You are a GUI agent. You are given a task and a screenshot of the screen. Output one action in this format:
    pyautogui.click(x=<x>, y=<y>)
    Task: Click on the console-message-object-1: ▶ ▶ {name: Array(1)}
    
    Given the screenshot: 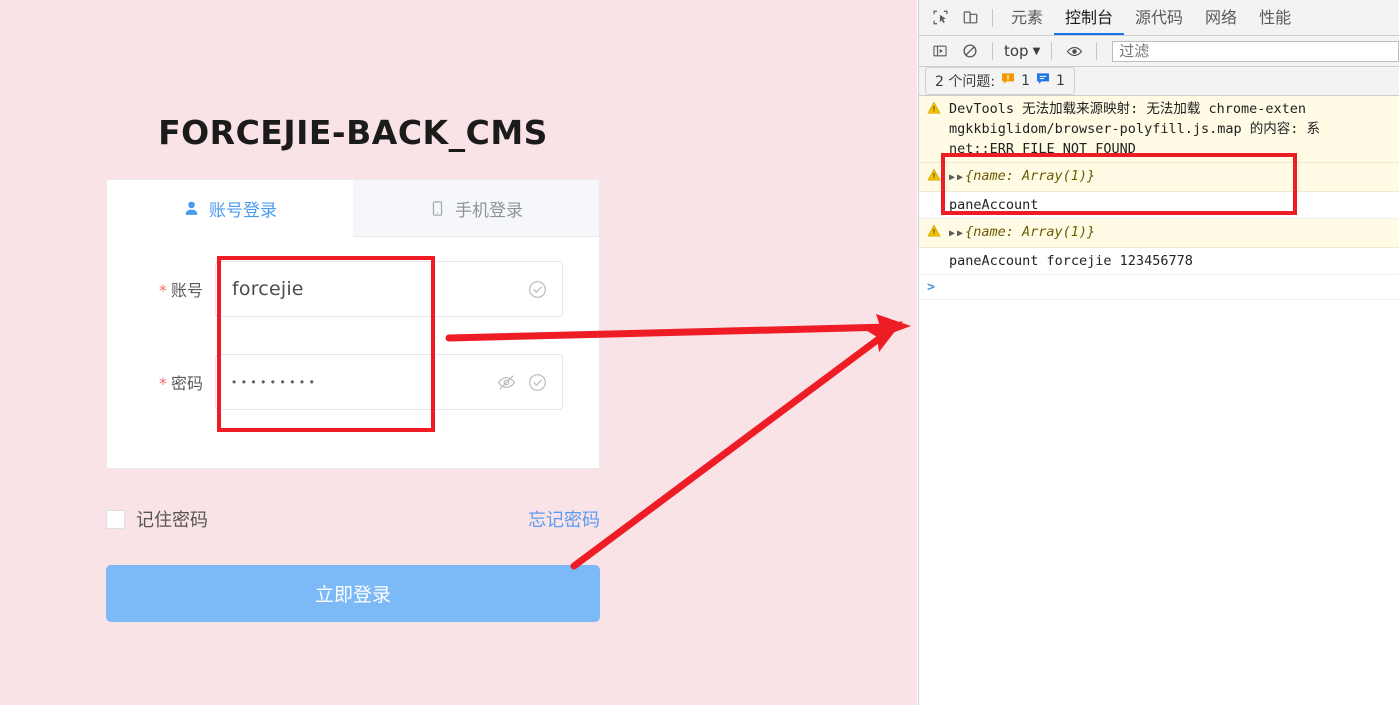 What is the action you would take?
    pyautogui.click(x=1159, y=177)
    